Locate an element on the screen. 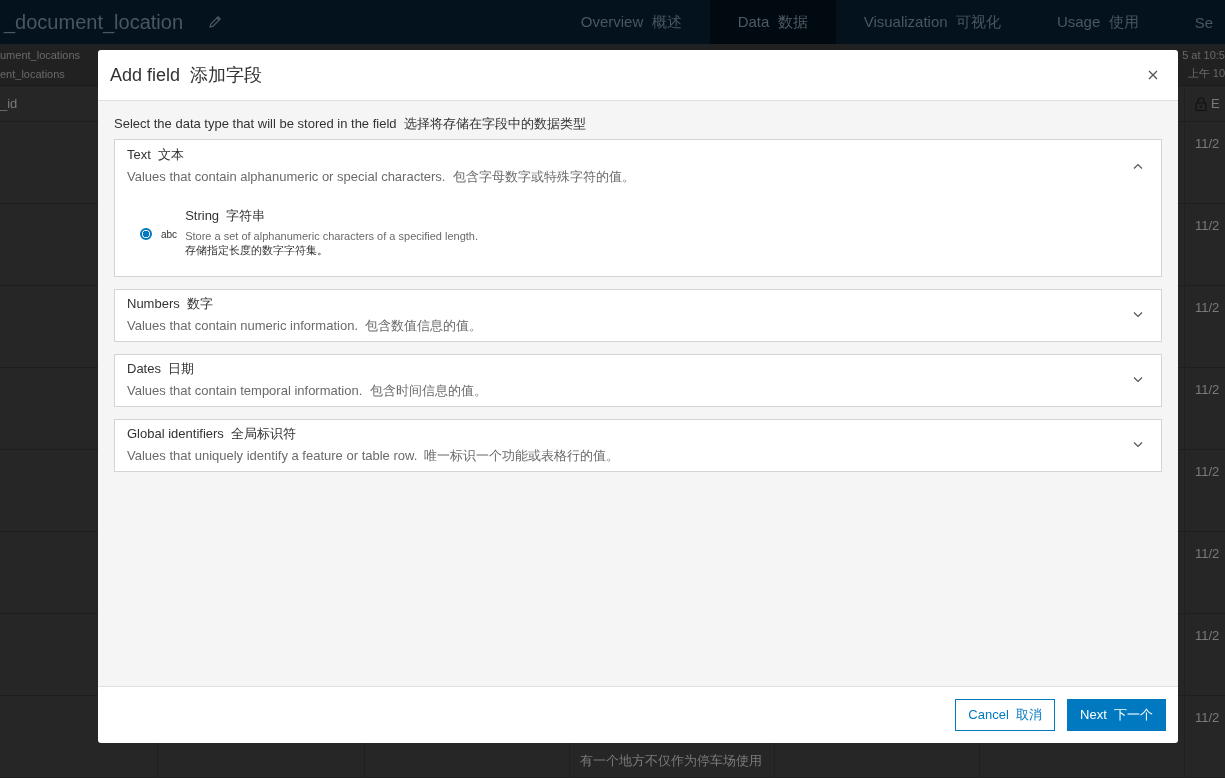 This screenshot has width=1225, height=778. category-panel: Numbers 数字 Values that contain numeric information. 包含数值信息的值。 is located at coordinates (638, 315).